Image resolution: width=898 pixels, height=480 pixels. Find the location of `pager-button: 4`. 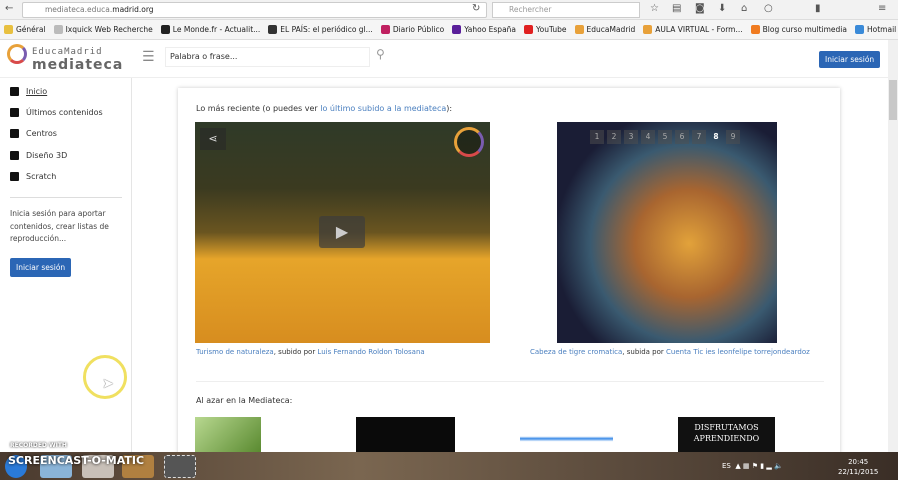

pager-button: 4 is located at coordinates (648, 137).